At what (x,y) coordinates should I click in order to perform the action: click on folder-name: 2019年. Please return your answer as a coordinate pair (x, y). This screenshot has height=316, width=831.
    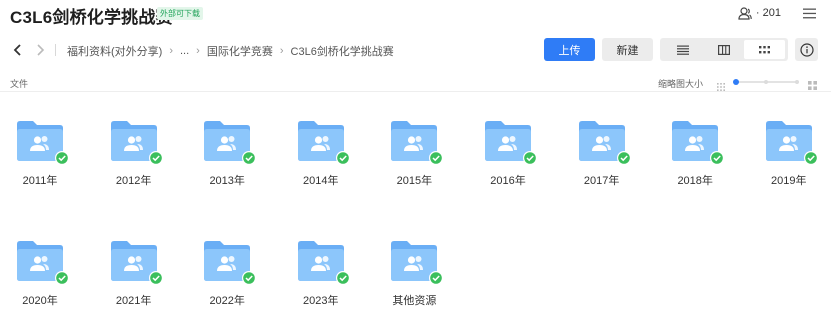
    Looking at the image, I should click on (789, 181).